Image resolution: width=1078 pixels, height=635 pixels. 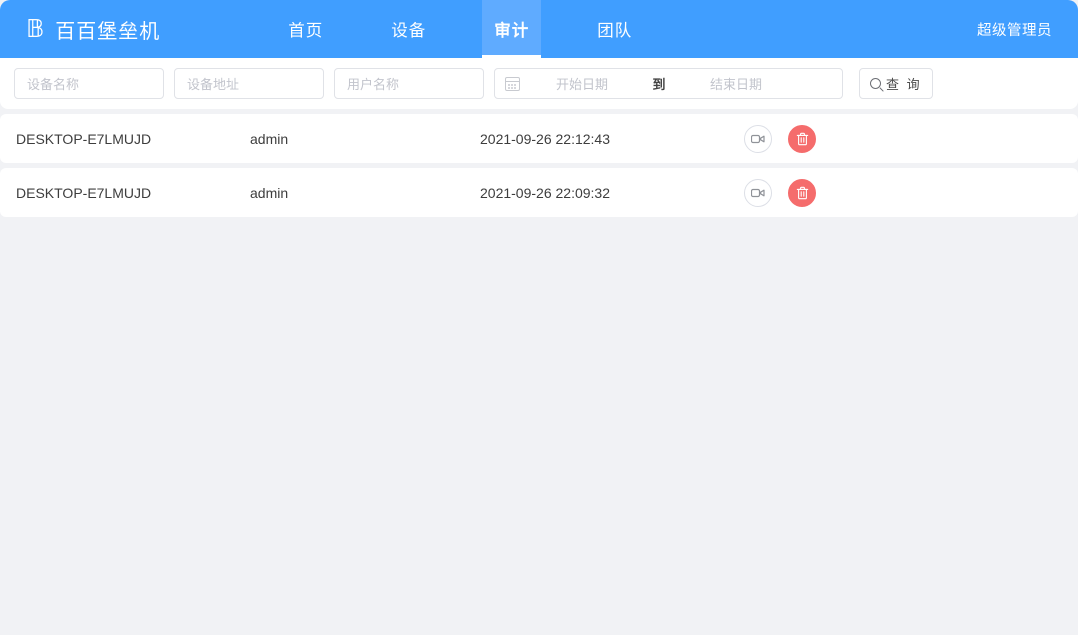 I want to click on query-button: 查 询, so click(x=896, y=83).